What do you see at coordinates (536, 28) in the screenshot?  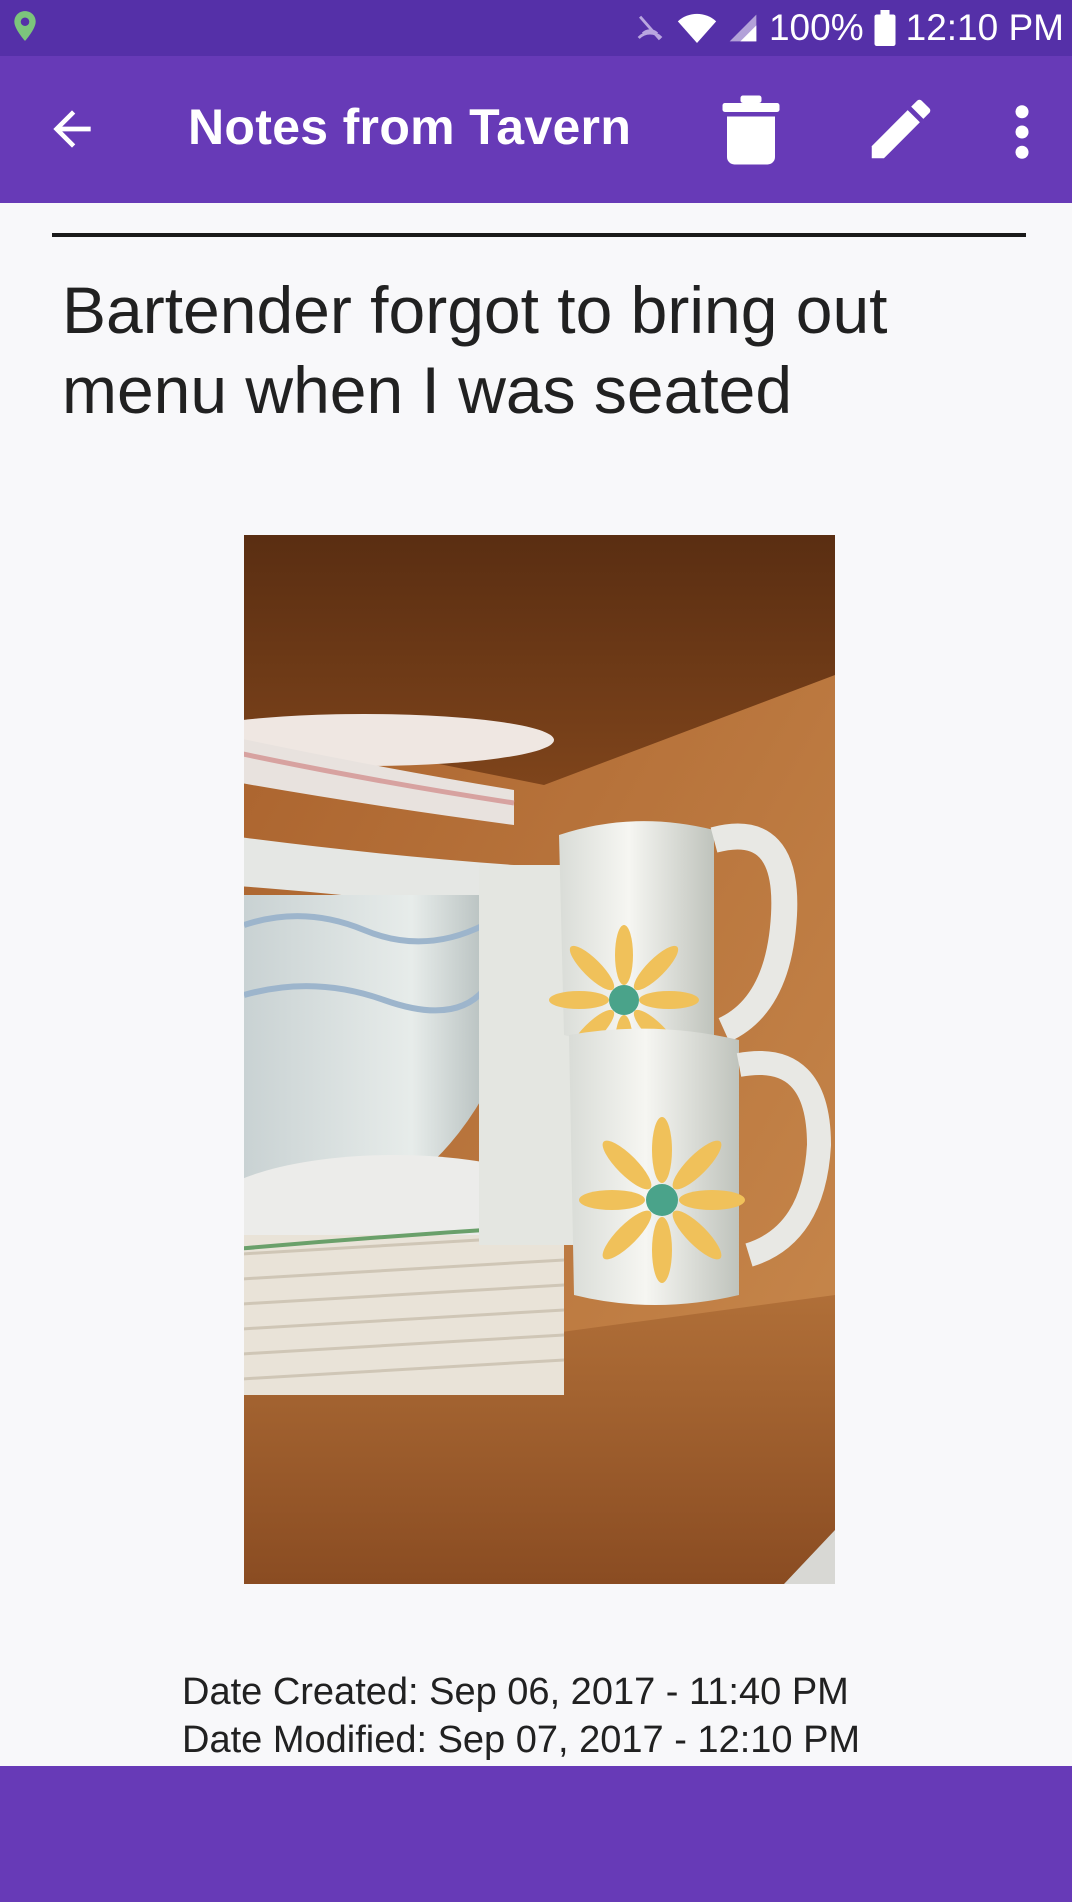 I see `status-bar: 100% 12:10 PM` at bounding box center [536, 28].